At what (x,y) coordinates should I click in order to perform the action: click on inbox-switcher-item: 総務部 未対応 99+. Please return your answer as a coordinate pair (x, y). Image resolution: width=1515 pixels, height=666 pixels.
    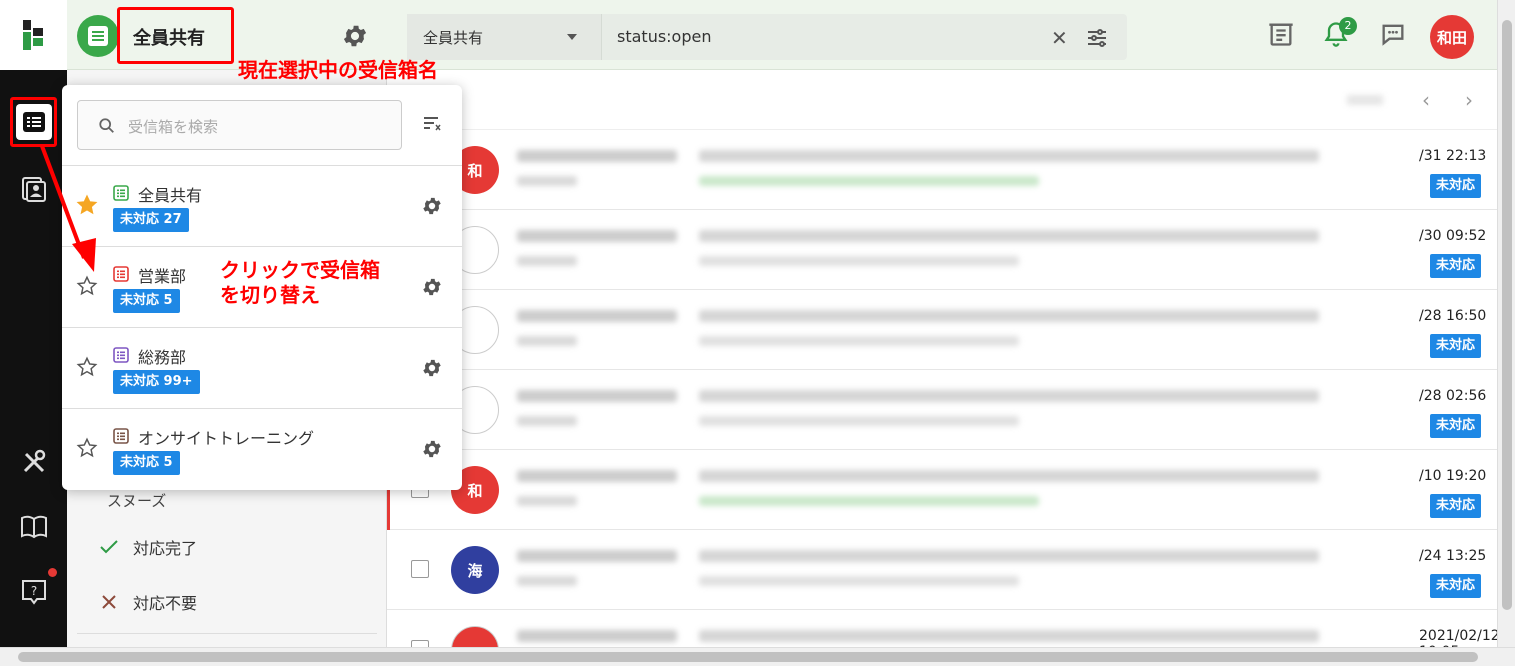
    Looking at the image, I should click on (262, 367).